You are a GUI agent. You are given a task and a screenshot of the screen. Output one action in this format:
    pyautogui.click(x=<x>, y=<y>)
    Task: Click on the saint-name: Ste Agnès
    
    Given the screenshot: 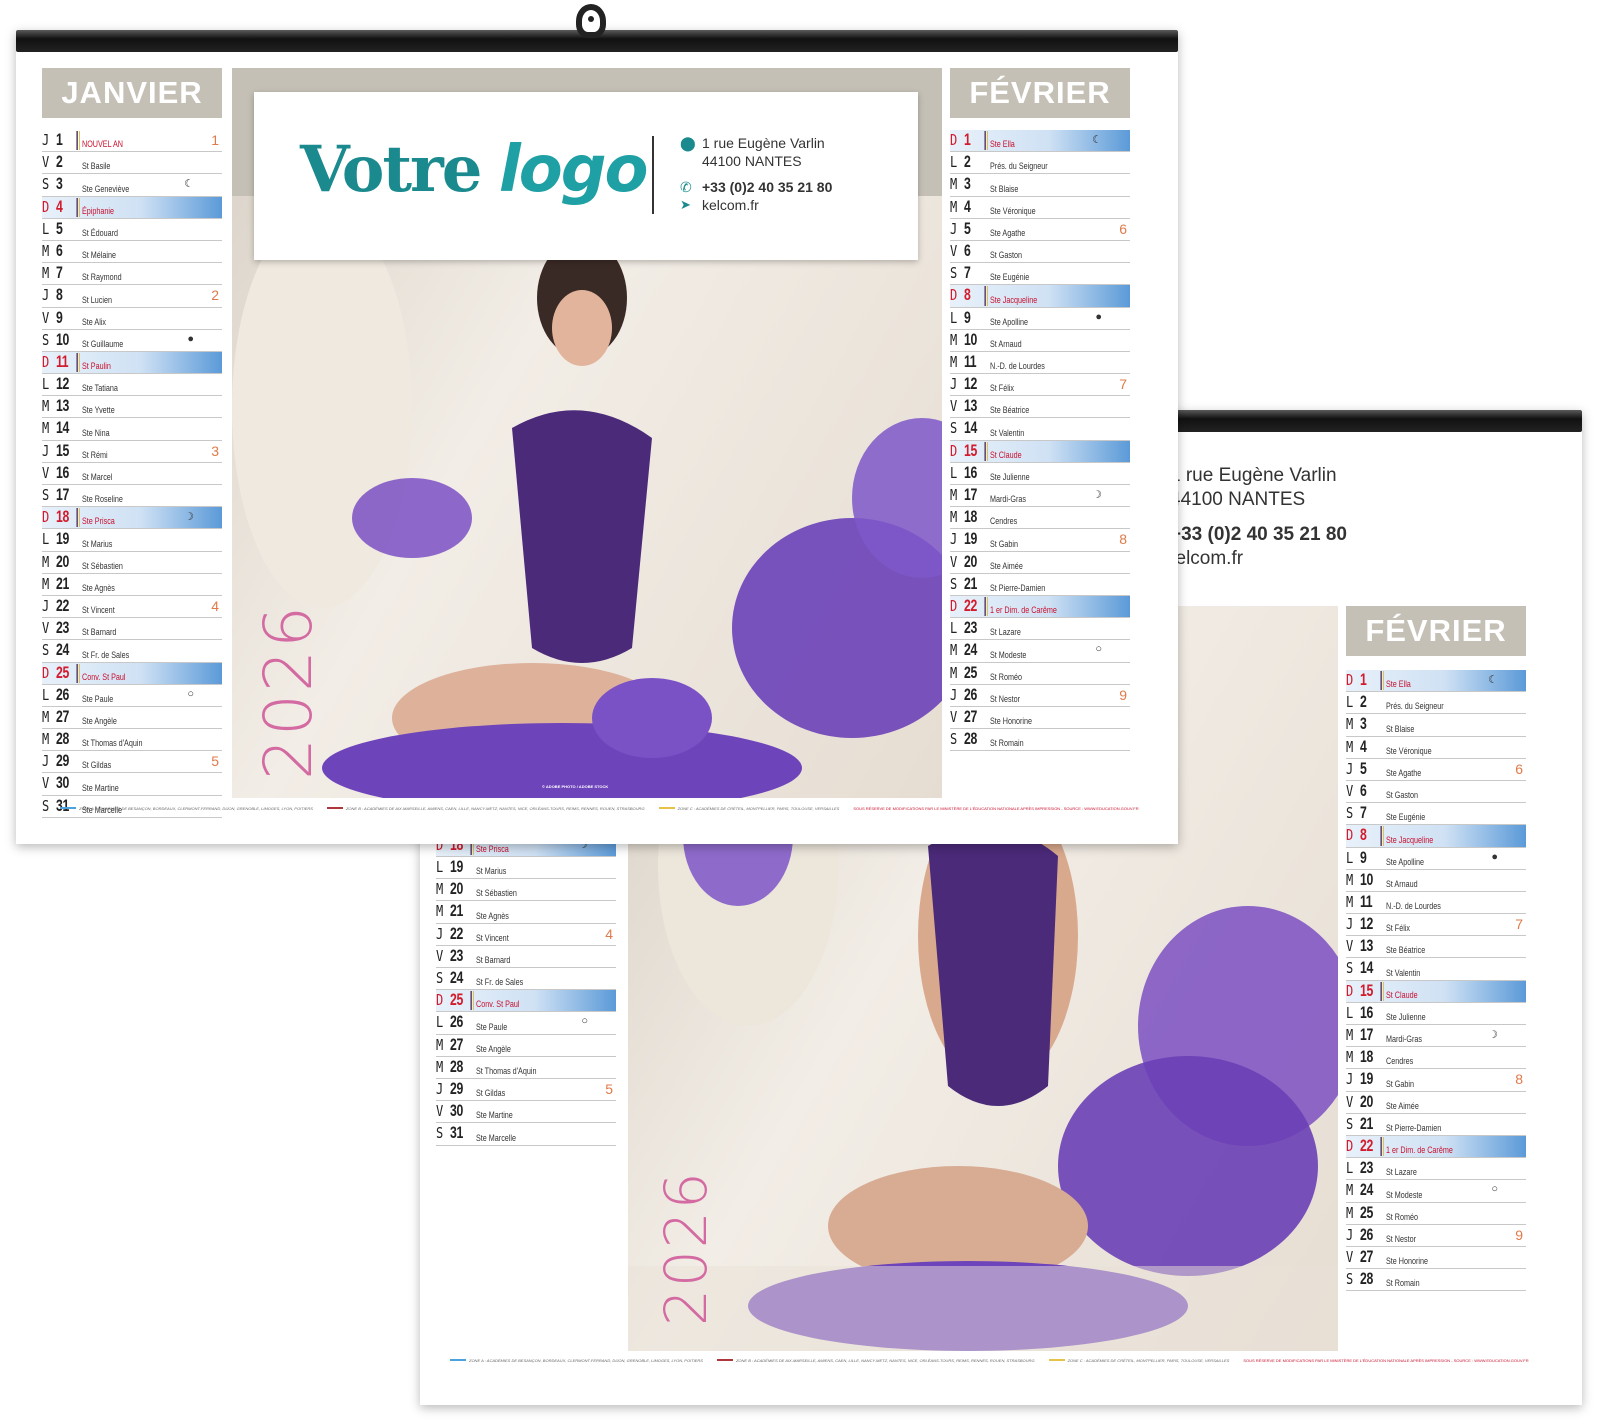 What is the action you would take?
    pyautogui.click(x=492, y=915)
    